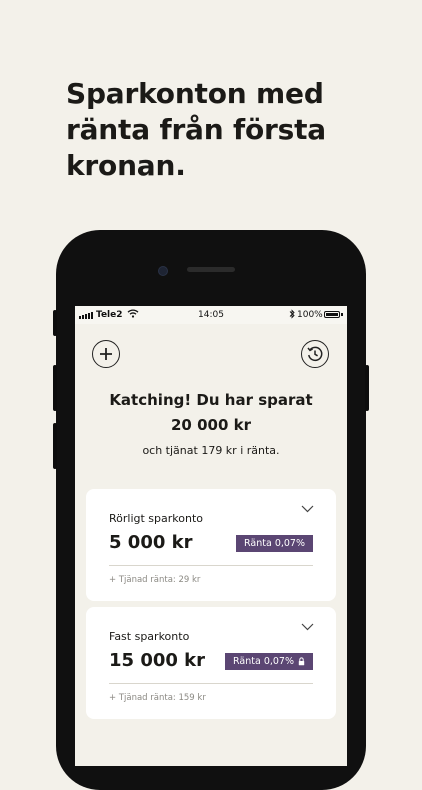 The width and height of the screenshot is (422, 790). Describe the element at coordinates (55, 323) in the screenshot. I see `phone-side-button-silent` at that location.